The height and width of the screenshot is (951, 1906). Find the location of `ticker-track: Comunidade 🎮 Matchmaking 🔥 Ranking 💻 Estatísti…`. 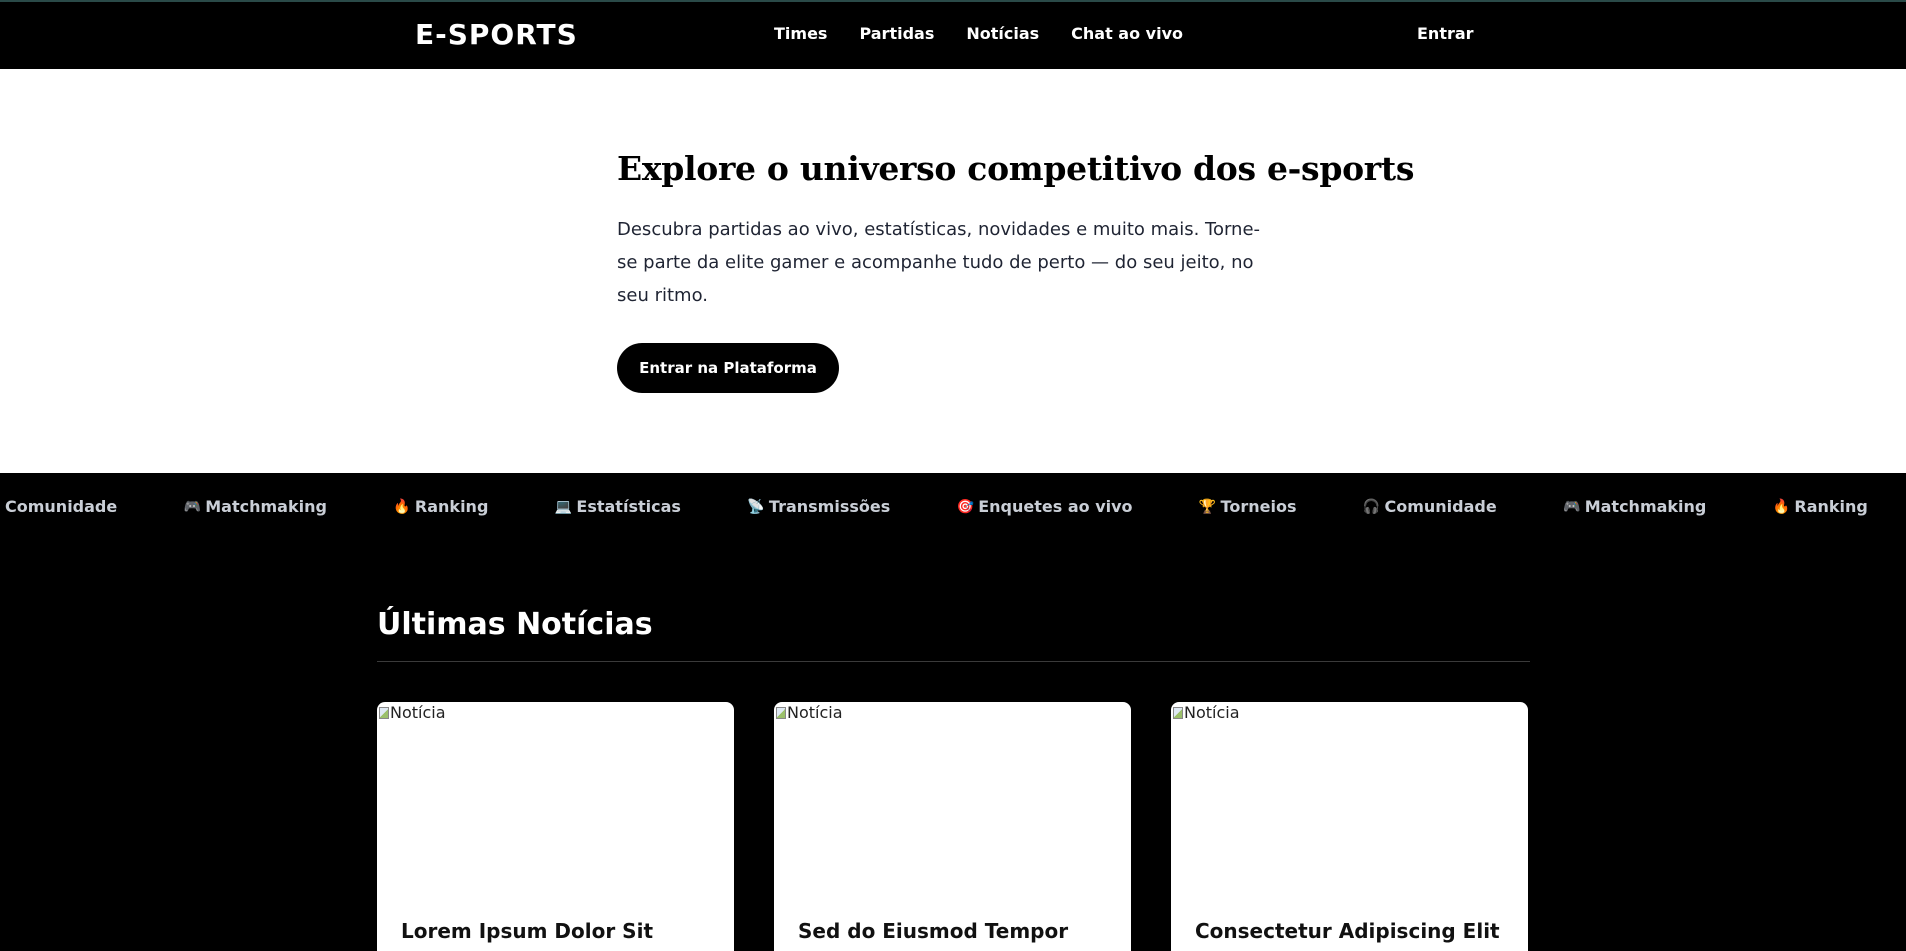

ticker-track: Comunidade 🎮 Matchmaking 🔥 Ranking 💻 Estatísti… is located at coordinates (955, 506).